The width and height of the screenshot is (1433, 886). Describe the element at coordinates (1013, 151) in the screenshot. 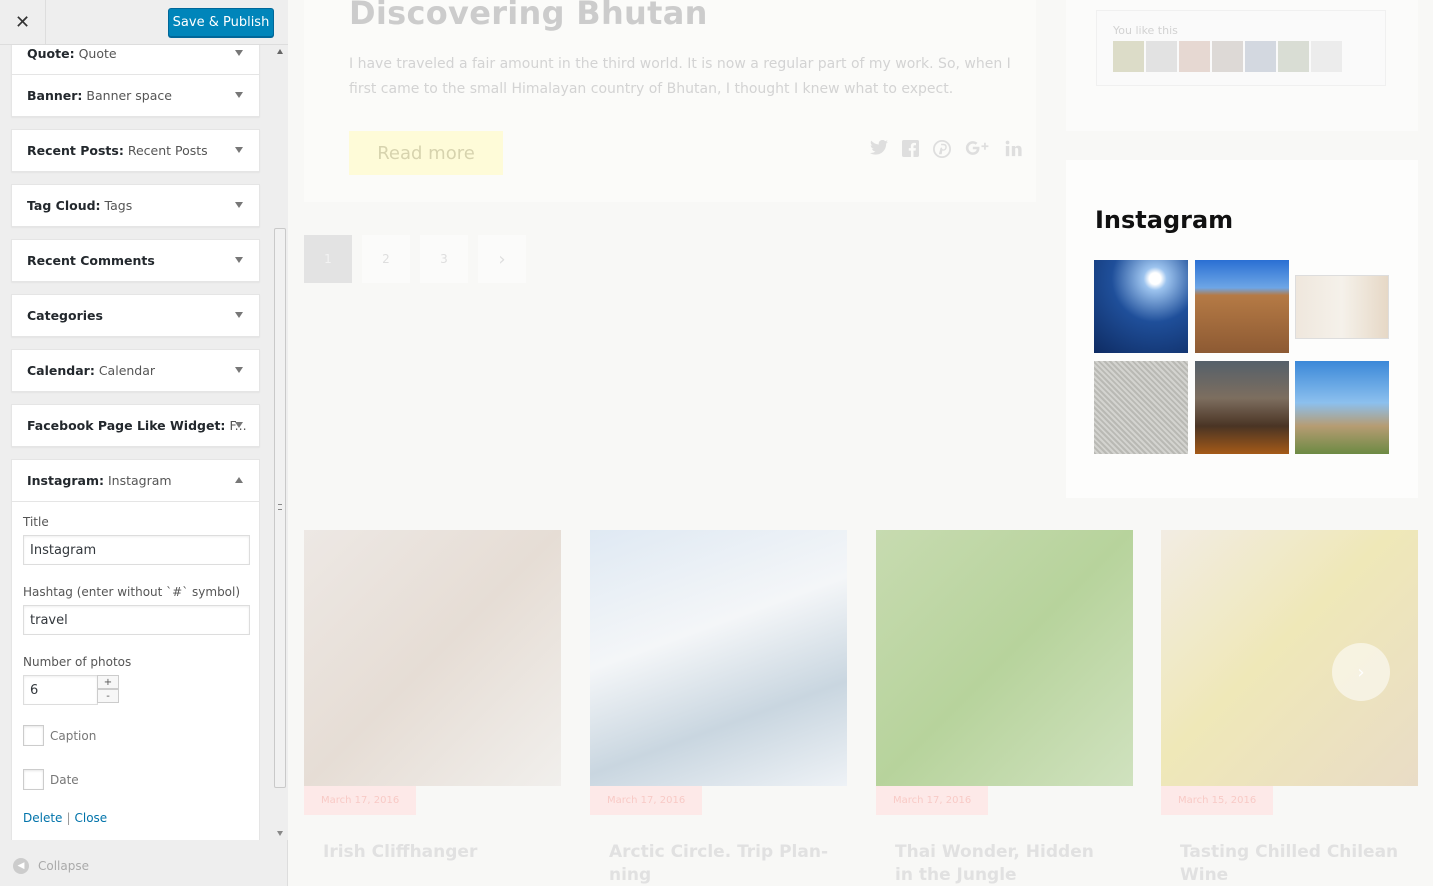

I see `linkedin-icon` at that location.